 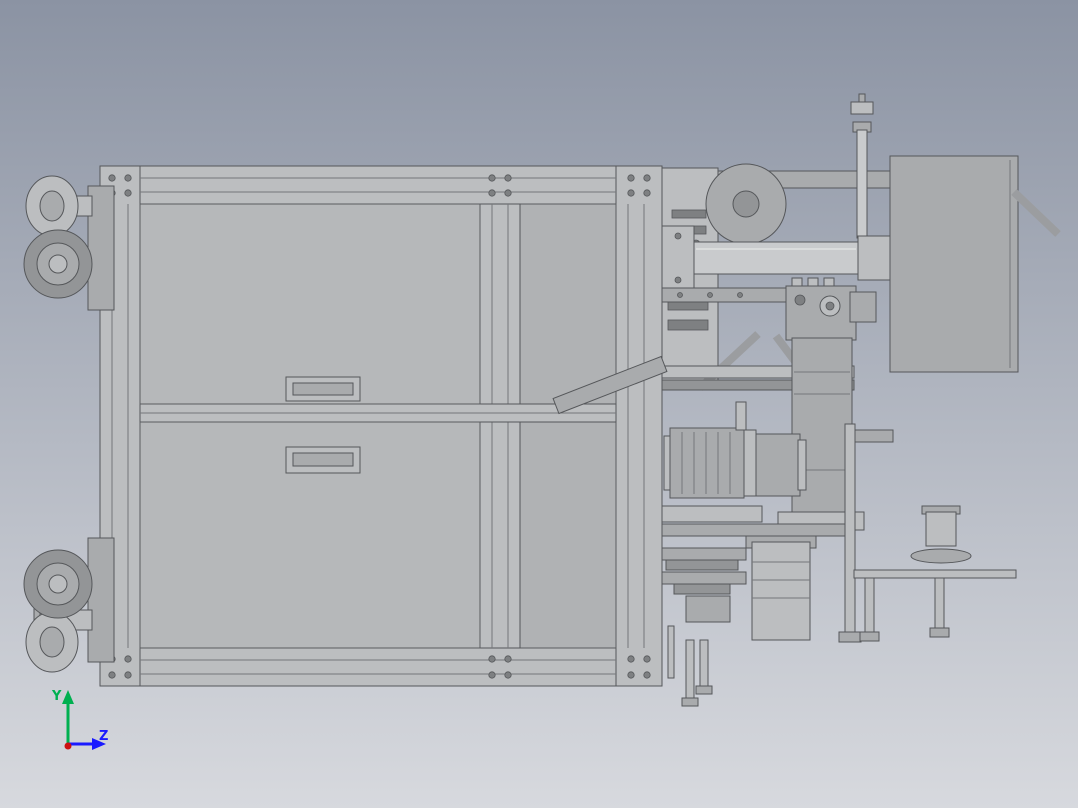 I want to click on vacuum-canister, so click(x=781, y=588).